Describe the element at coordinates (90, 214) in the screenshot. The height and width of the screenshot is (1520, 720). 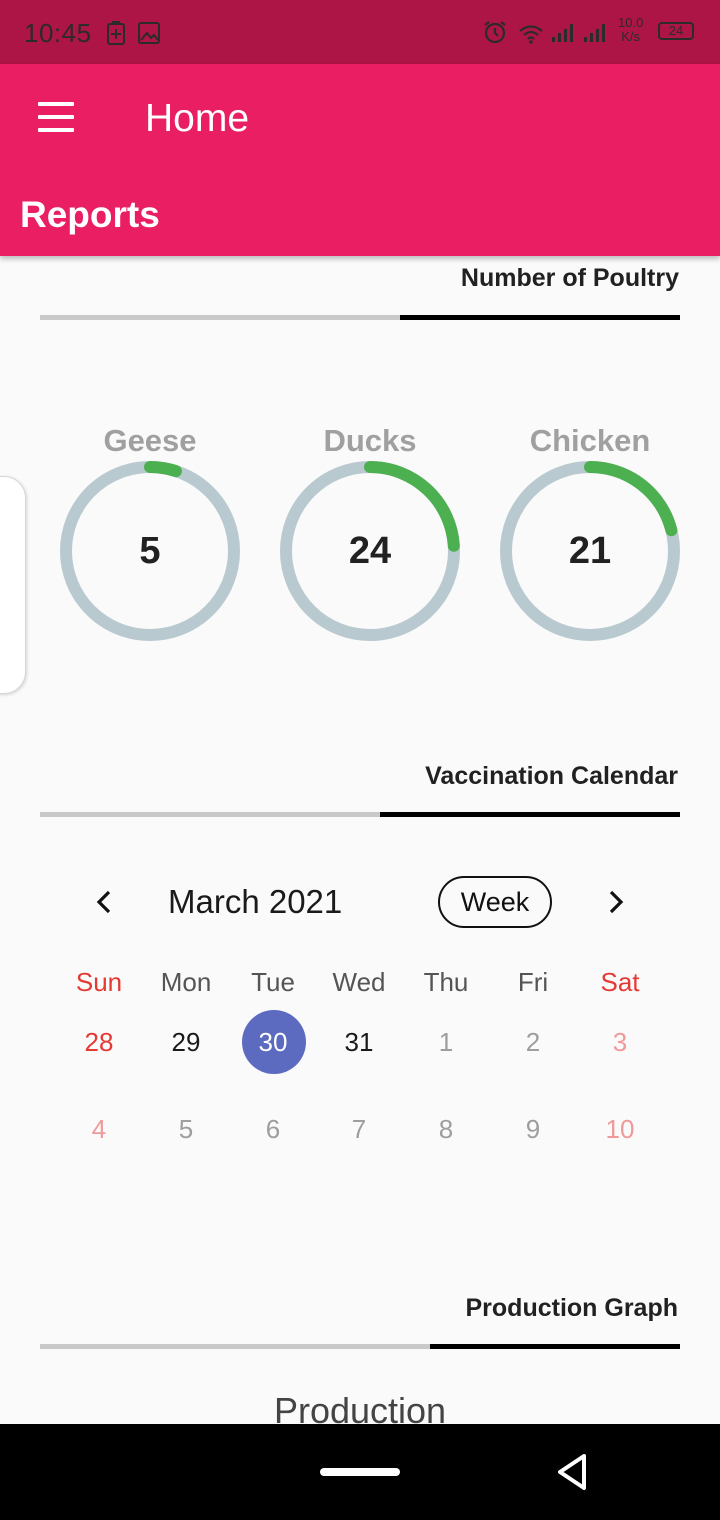
I see `page-subtitle: Reports` at that location.